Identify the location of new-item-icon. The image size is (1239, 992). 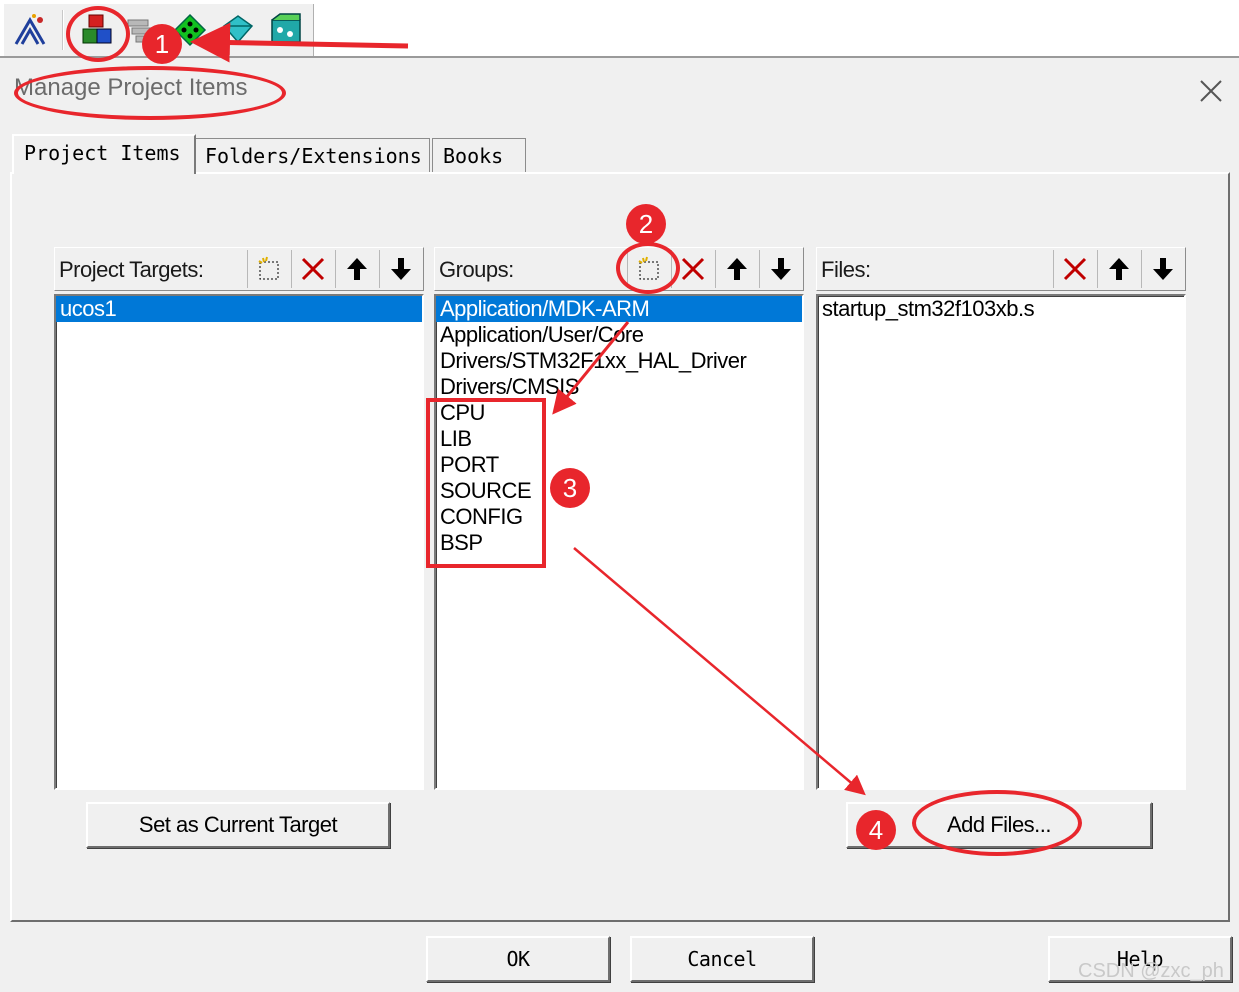
(267, 268).